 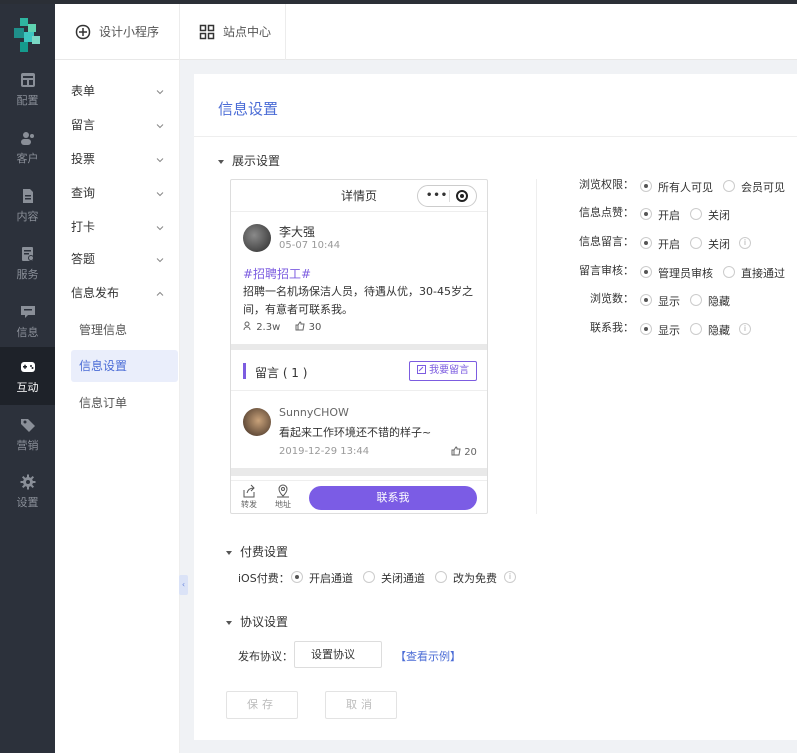 What do you see at coordinates (262, 705) in the screenshot?
I see `save-button: 保存` at bounding box center [262, 705].